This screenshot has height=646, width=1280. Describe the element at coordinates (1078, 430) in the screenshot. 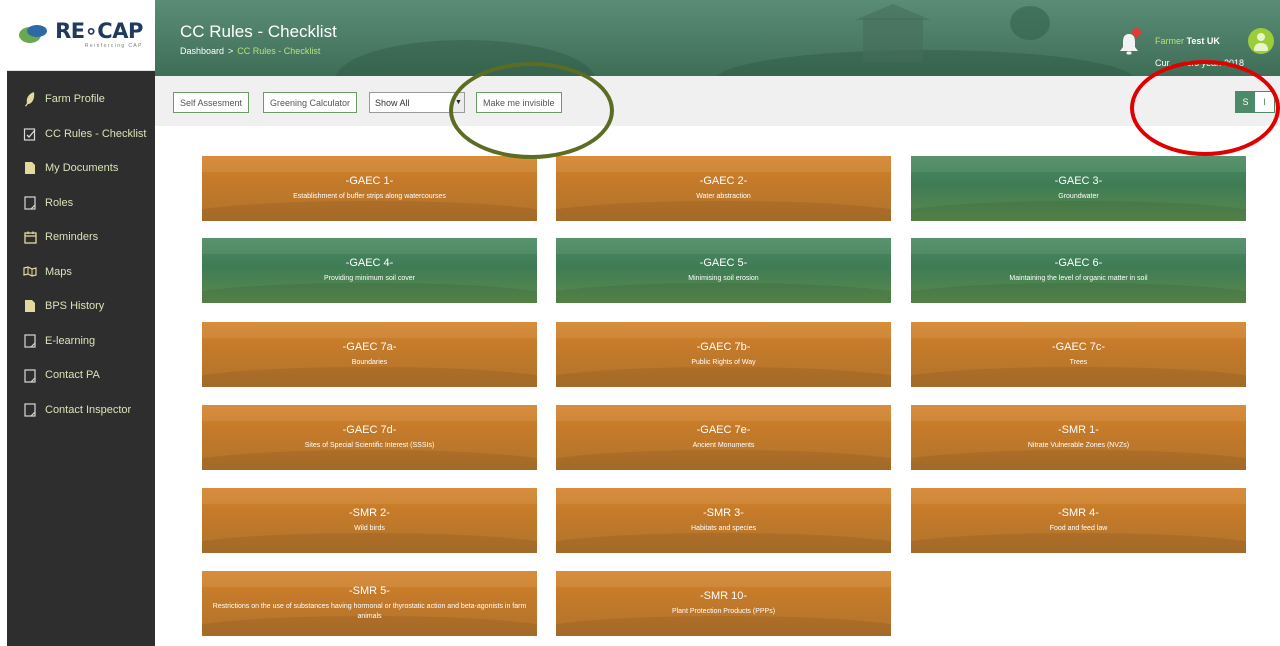

I see `rule-code: -SMR 1-` at that location.